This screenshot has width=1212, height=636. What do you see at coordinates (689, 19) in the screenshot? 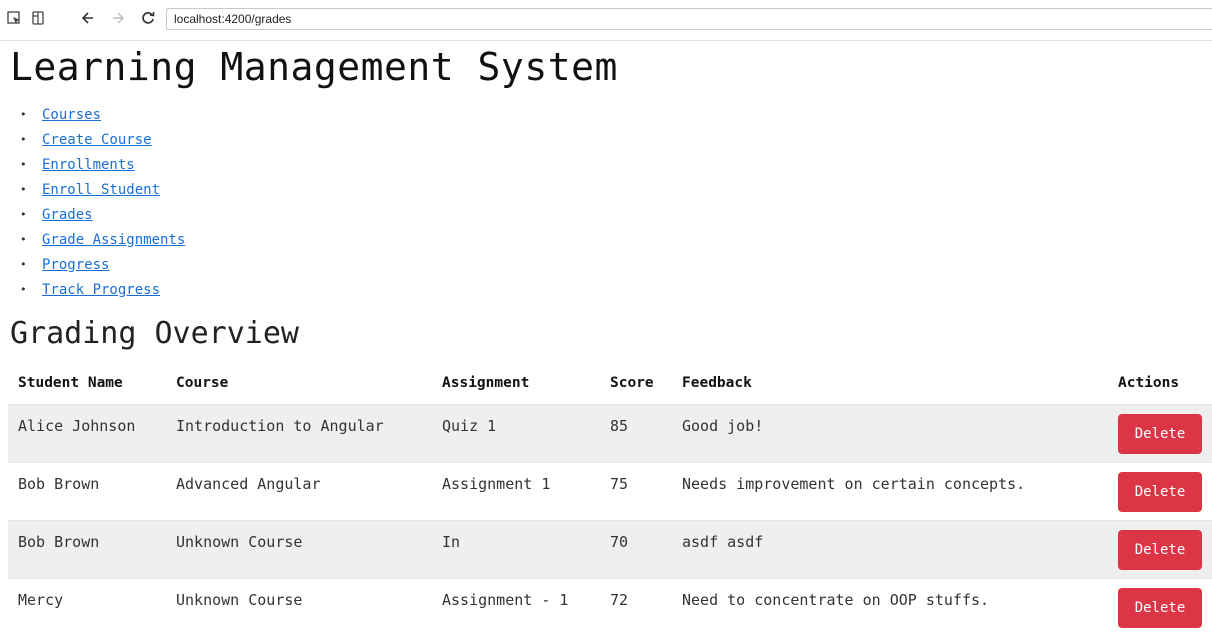
I see `address-bar: localhost:4200/grades` at bounding box center [689, 19].